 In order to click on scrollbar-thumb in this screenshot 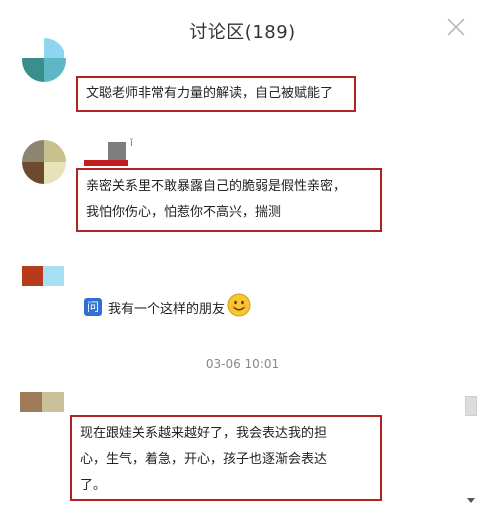, I will do `click(471, 406)`.